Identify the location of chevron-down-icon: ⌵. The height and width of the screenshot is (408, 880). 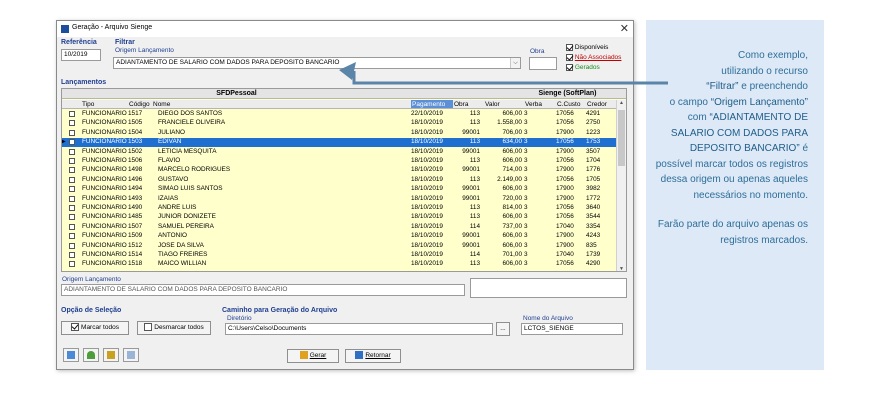
(515, 63).